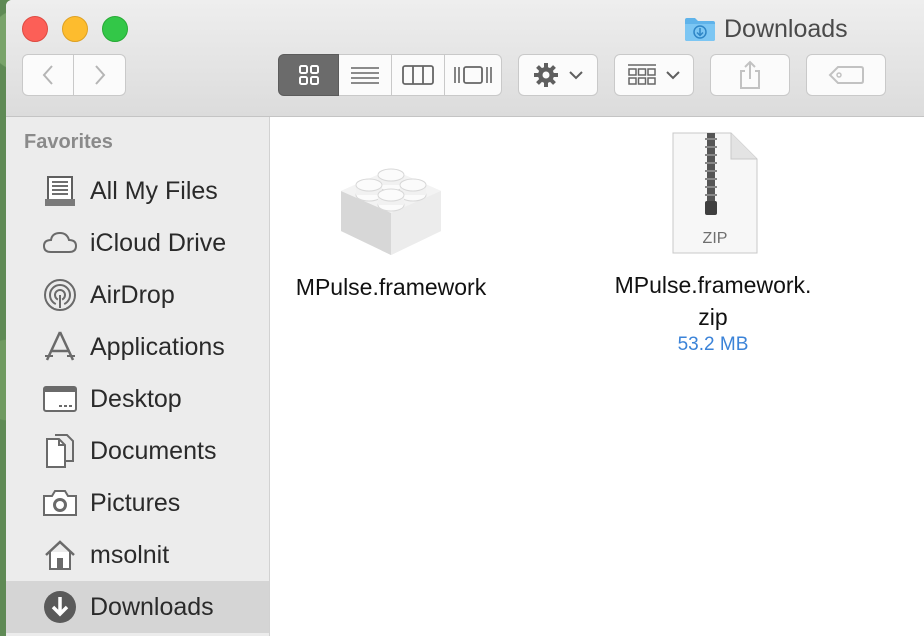 Image resolution: width=924 pixels, height=636 pixels. I want to click on view-mode-segmented-control, so click(390, 75).